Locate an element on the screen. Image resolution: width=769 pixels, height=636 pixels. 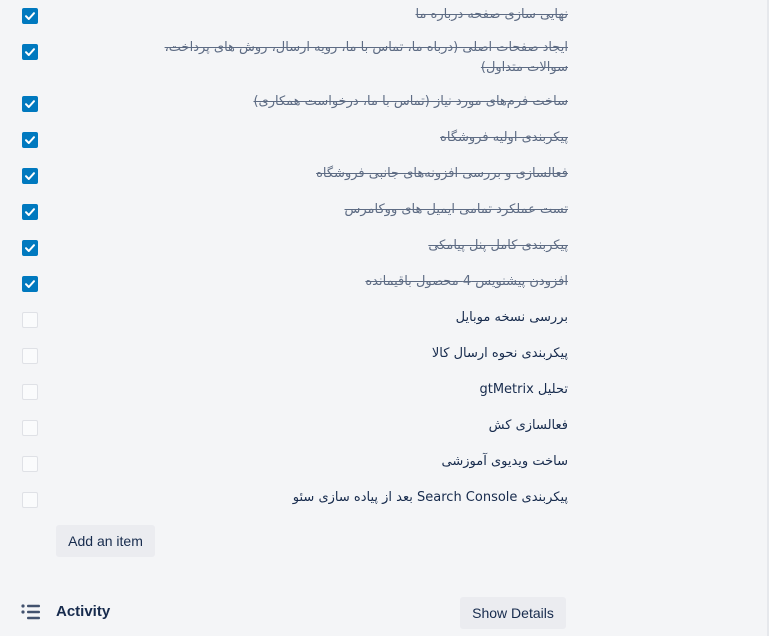
checklist-item-text: تست عملکرد تمامی ایمیل های ووکامرس is located at coordinates (358, 210).